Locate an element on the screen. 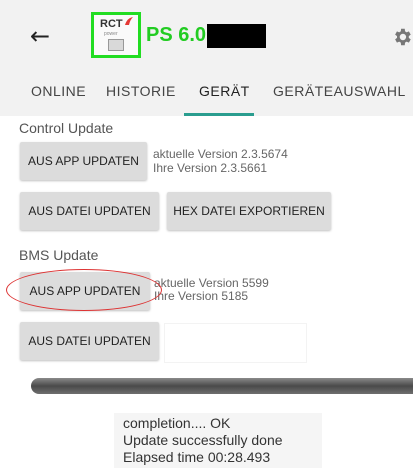 The image size is (413, 468). gear-icon is located at coordinates (402, 37).